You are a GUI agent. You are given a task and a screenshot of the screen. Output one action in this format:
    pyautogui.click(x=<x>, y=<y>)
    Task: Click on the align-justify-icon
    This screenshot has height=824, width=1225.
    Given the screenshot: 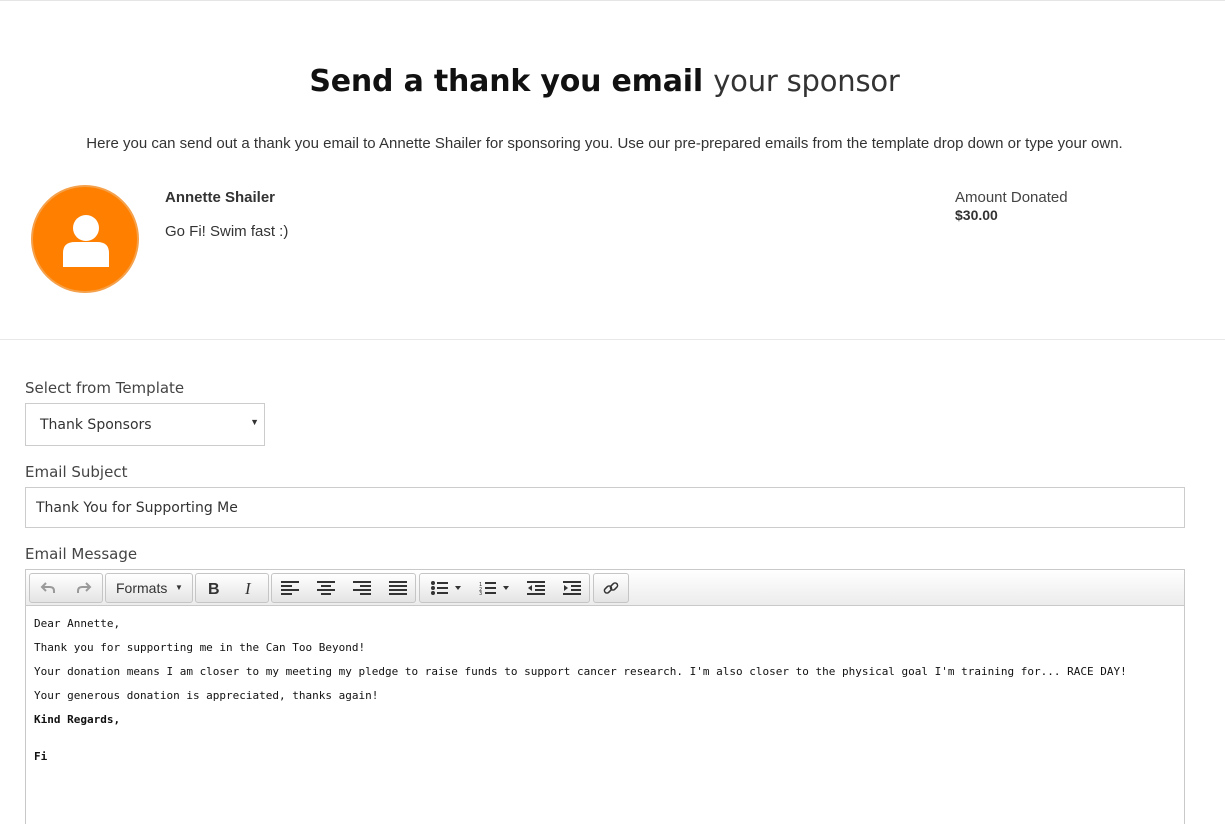 What is the action you would take?
    pyautogui.click(x=398, y=588)
    